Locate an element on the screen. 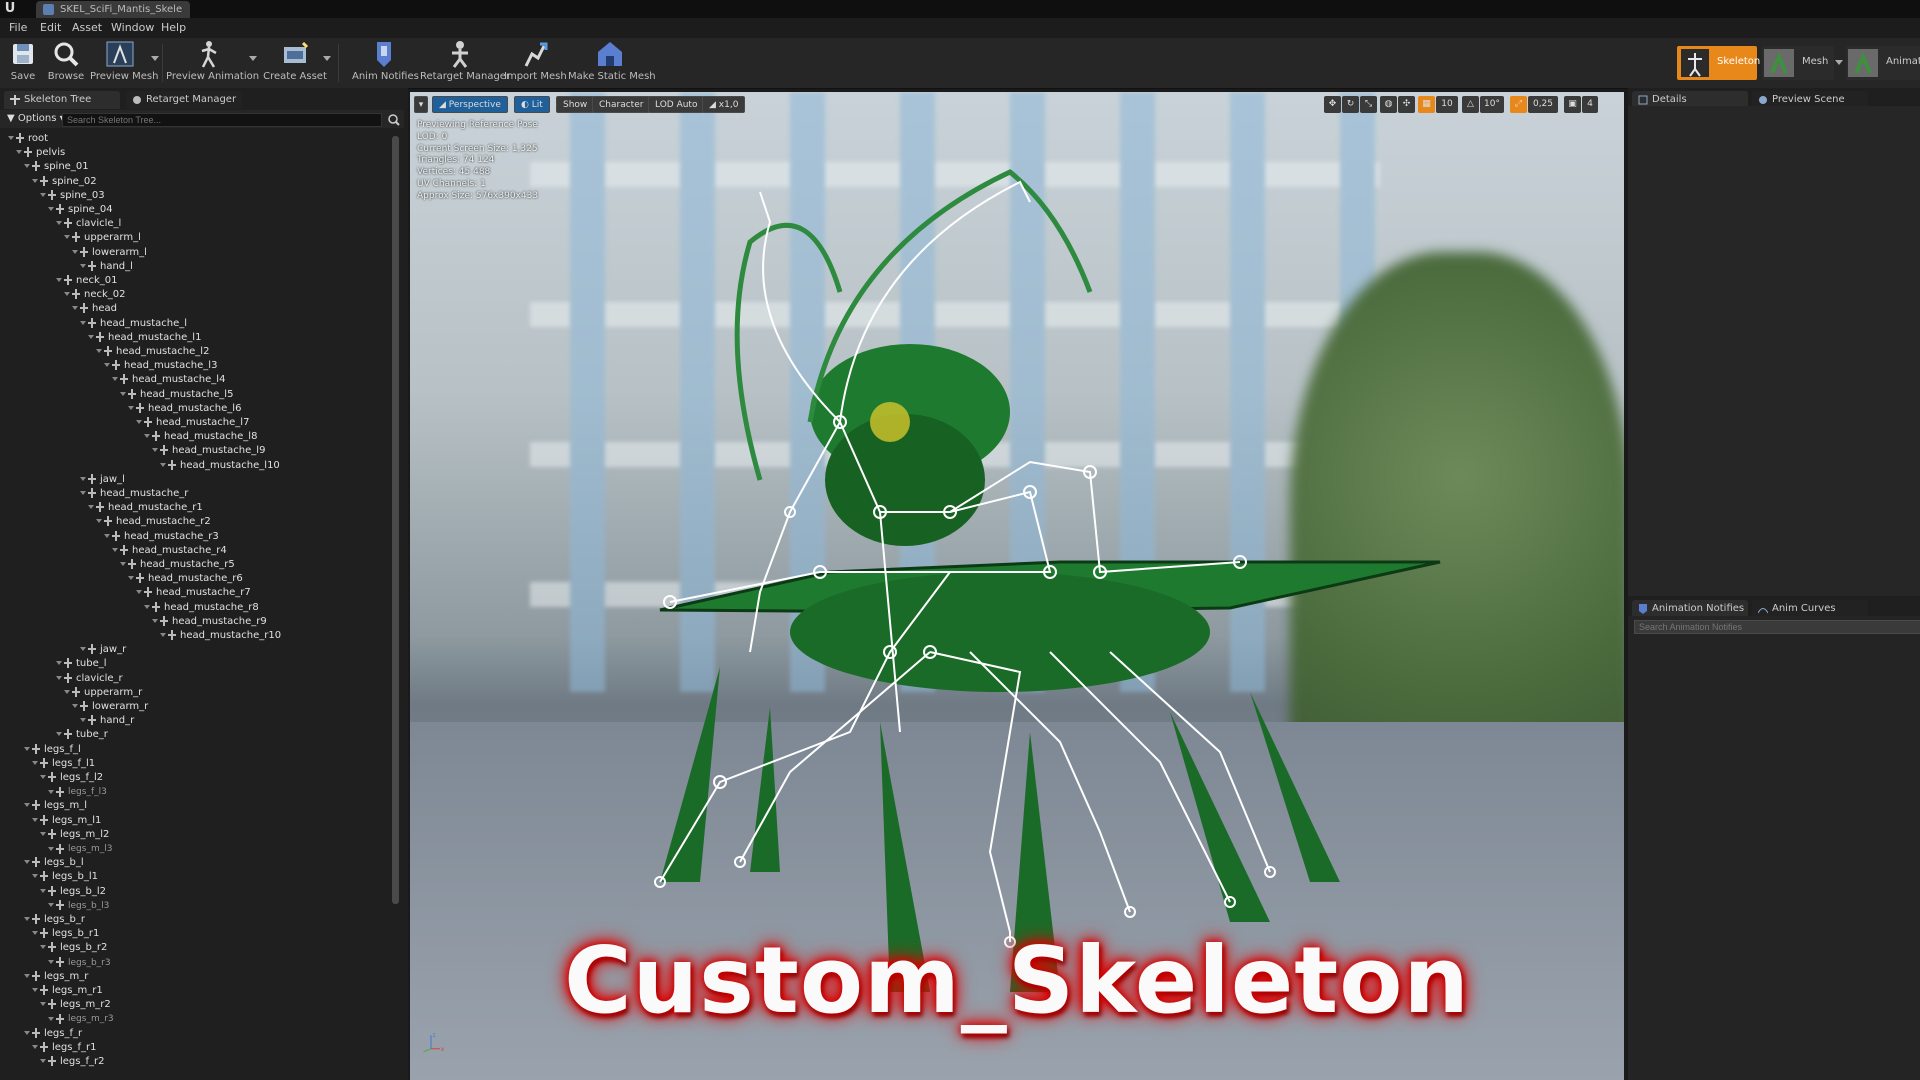  bone-row: head_mustache_r2 is located at coordinates (153, 522).